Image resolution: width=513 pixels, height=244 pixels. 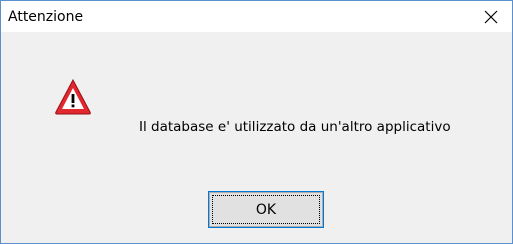 I want to click on close-button, so click(x=490, y=16).